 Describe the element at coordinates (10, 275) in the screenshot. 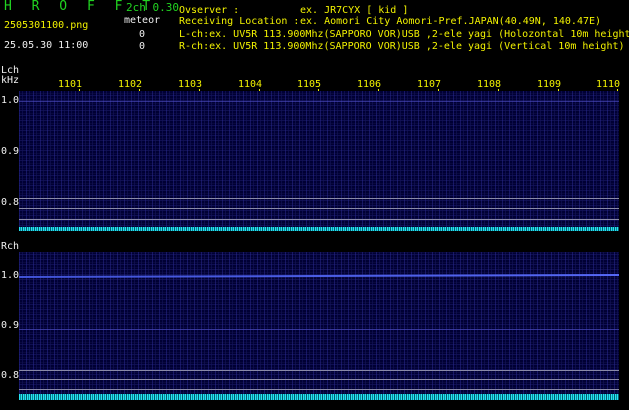

I see `freq-tick-rch: 1.0` at that location.